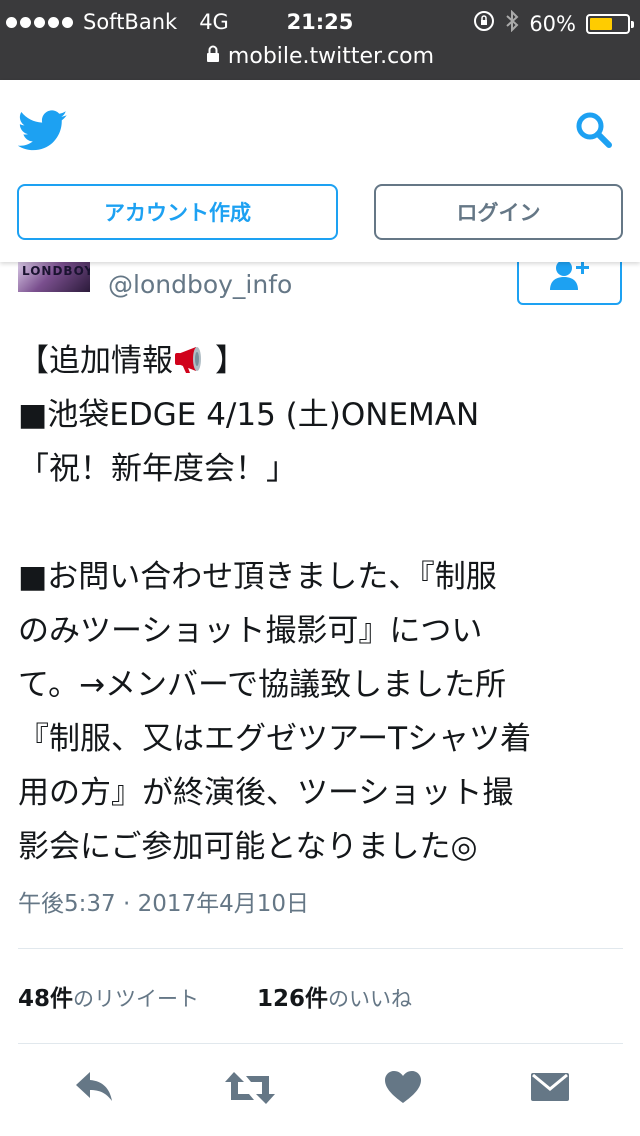 This screenshot has width=640, height=1136. Describe the element at coordinates (213, 56) in the screenshot. I see `lock-icon` at that location.